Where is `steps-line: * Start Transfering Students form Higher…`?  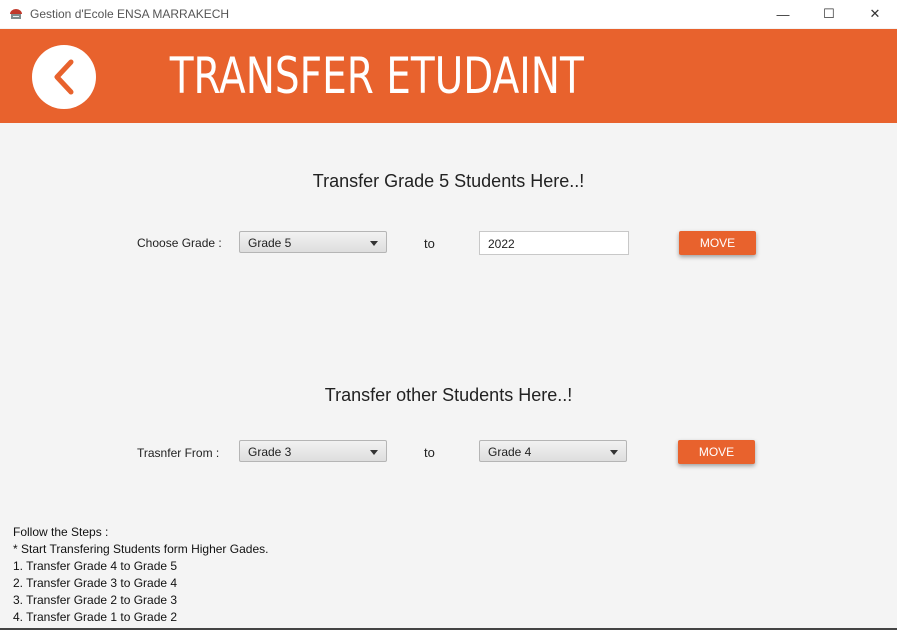 steps-line: * Start Transfering Students form Higher… is located at coordinates (141, 549).